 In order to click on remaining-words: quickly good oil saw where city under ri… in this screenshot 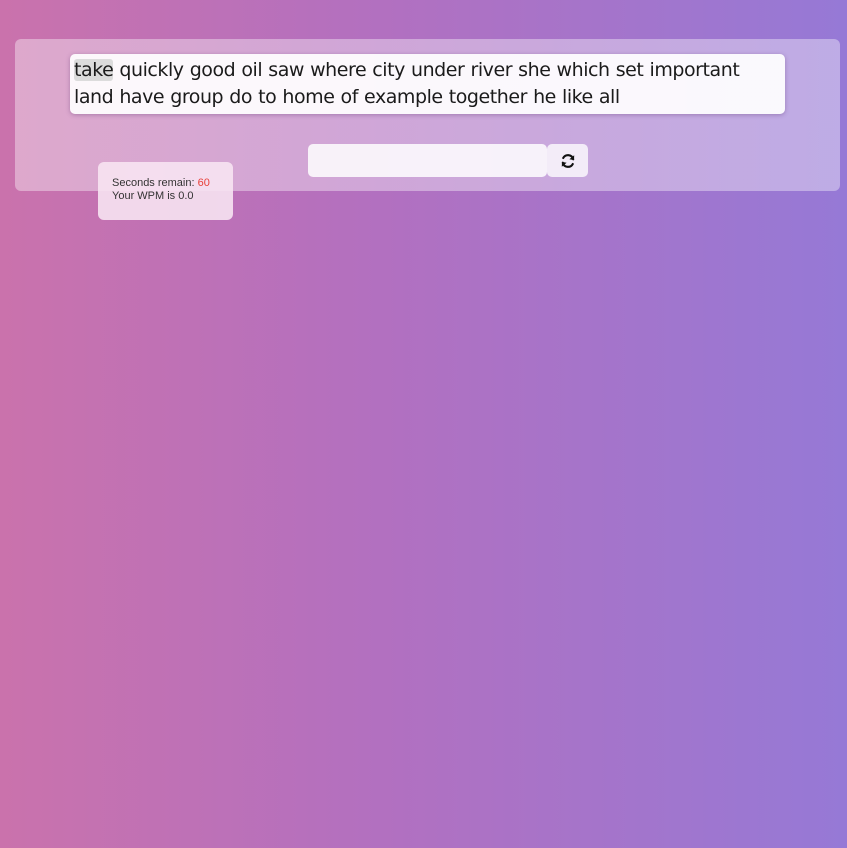, I will do `click(407, 83)`.